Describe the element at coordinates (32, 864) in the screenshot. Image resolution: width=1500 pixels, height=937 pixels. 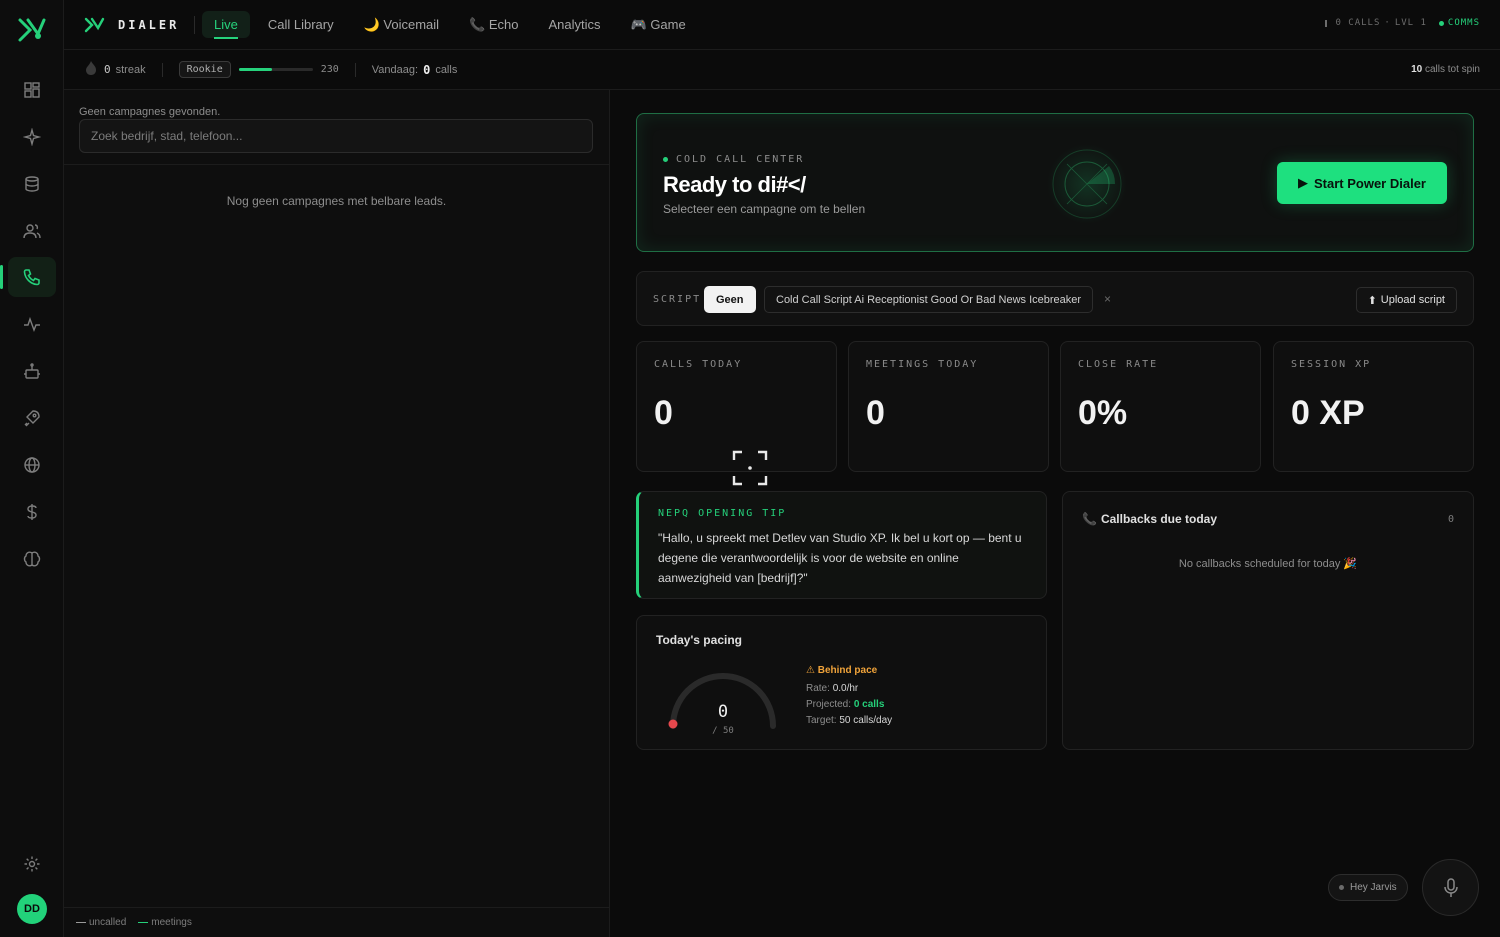
I see `gear-icon` at that location.